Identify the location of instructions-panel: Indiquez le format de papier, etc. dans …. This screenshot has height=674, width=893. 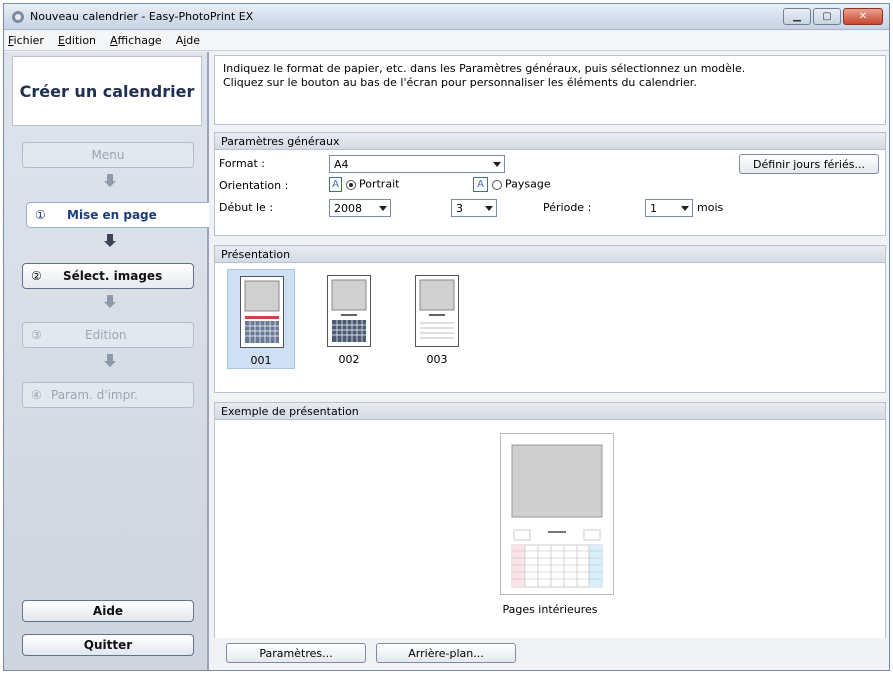
(550, 90).